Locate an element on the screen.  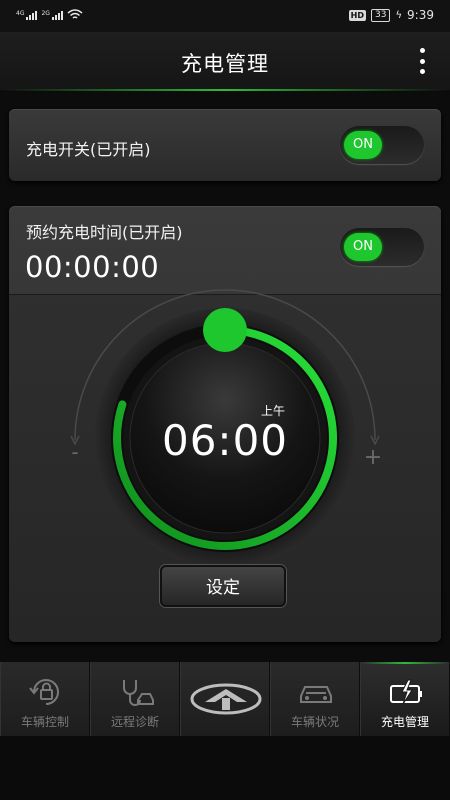
toggle-on-label: ON is located at coordinates (363, 145).